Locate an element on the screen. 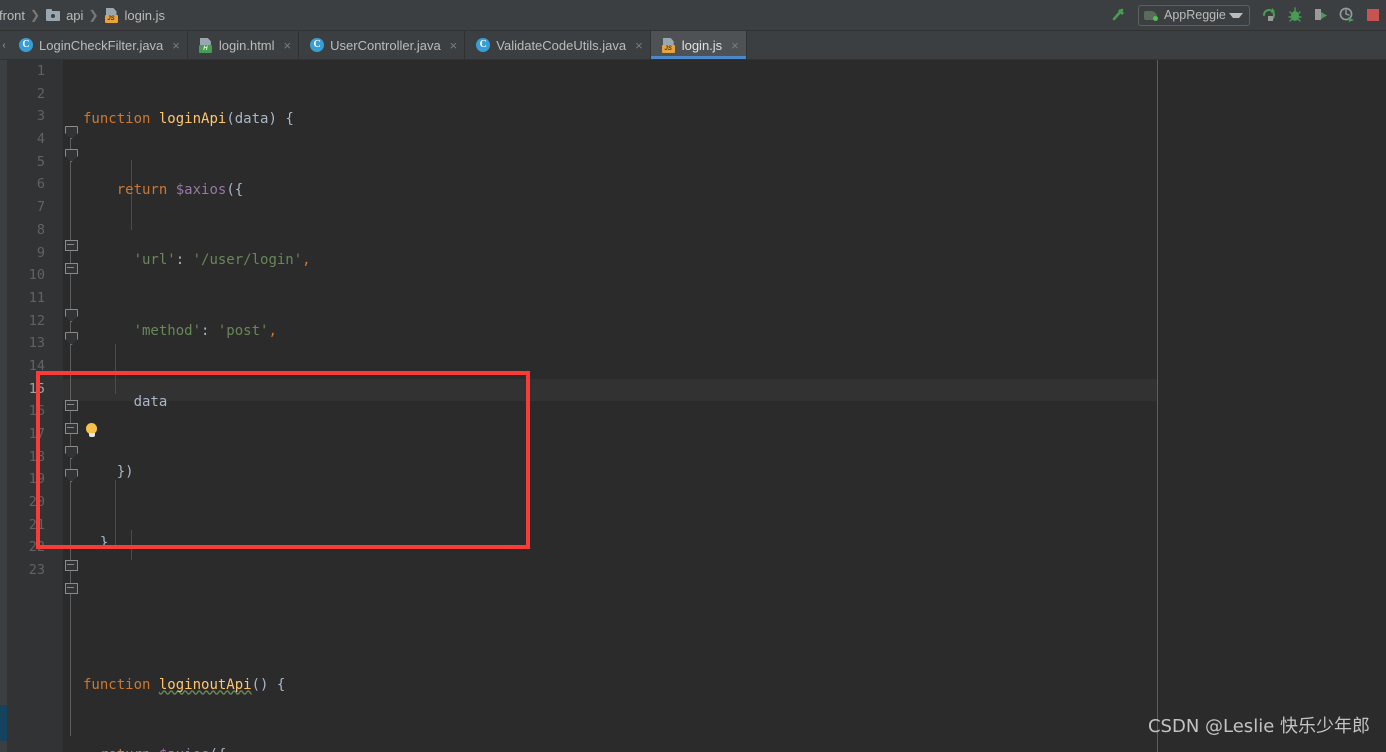 The height and width of the screenshot is (752, 1386). tabs-scroll-left-icon: ‹ is located at coordinates (4, 45).